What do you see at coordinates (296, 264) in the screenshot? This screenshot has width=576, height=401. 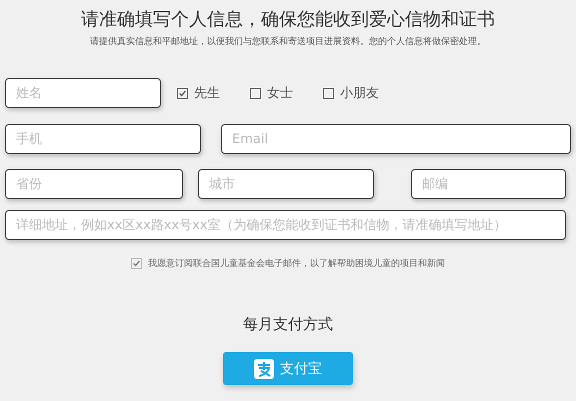 I see `newsletter-label: 我愿意订阅联合国儿童基金会电子邮件，以了解帮助困境儿童的项目和新闻` at bounding box center [296, 264].